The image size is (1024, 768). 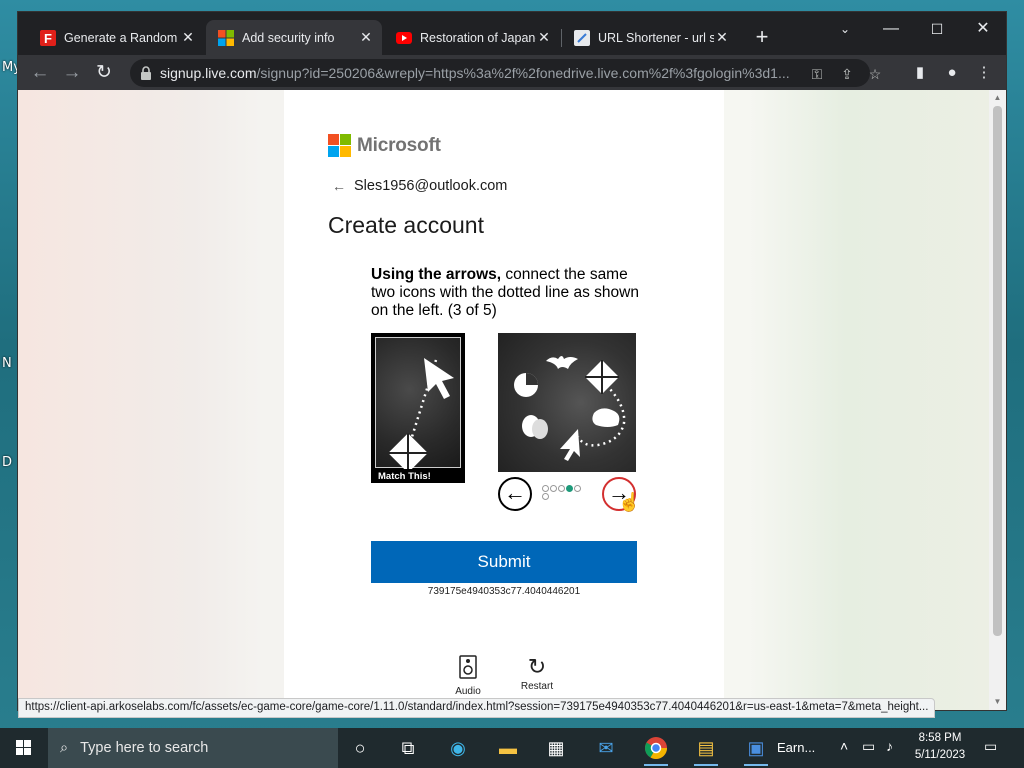 I want to click on hand-cursor-icon: ☝, so click(x=629, y=502).